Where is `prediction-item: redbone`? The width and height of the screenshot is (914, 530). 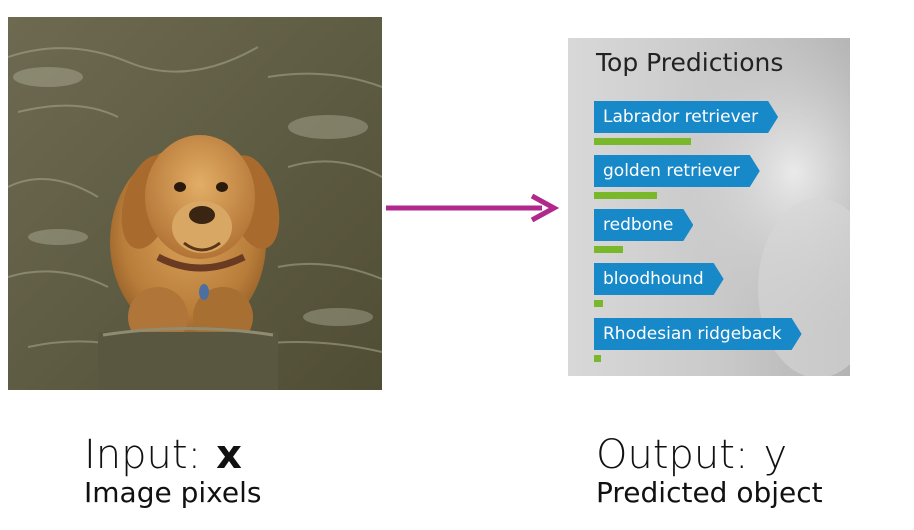 prediction-item: redbone is located at coordinates (719, 234).